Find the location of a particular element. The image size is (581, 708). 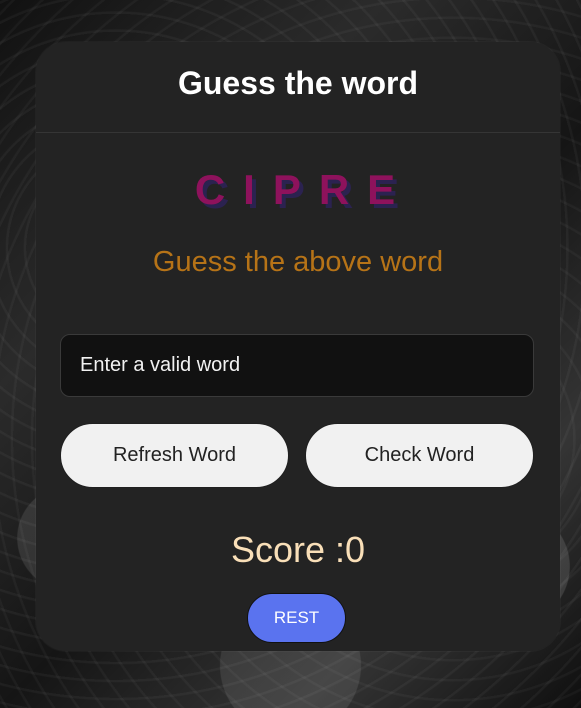

guess-hint: Guess the above word is located at coordinates (298, 262).